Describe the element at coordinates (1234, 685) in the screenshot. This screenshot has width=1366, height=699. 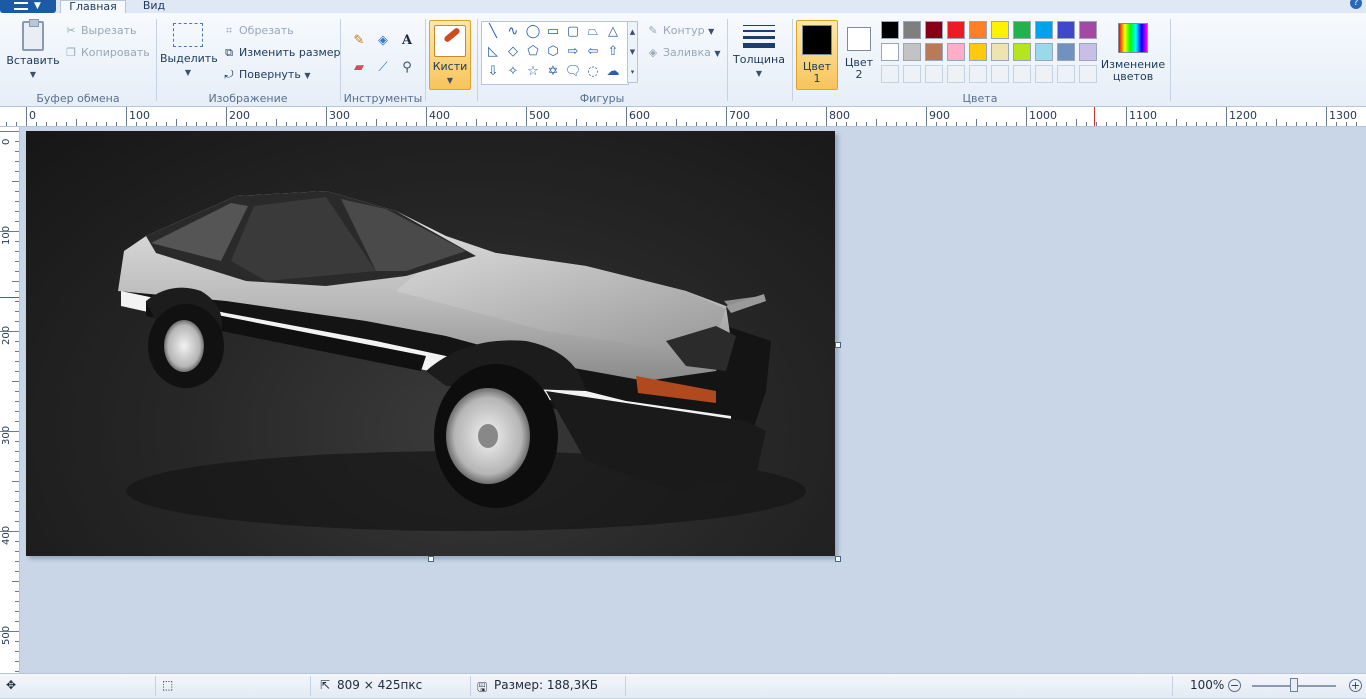
I see `zoom-out-button: −` at that location.